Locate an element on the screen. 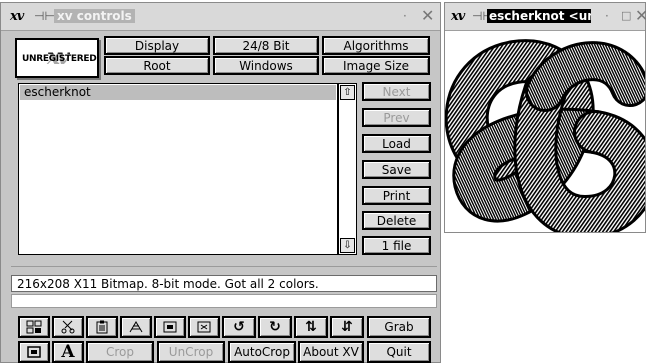 The image size is (646, 363). display-button: Display is located at coordinates (157, 45).